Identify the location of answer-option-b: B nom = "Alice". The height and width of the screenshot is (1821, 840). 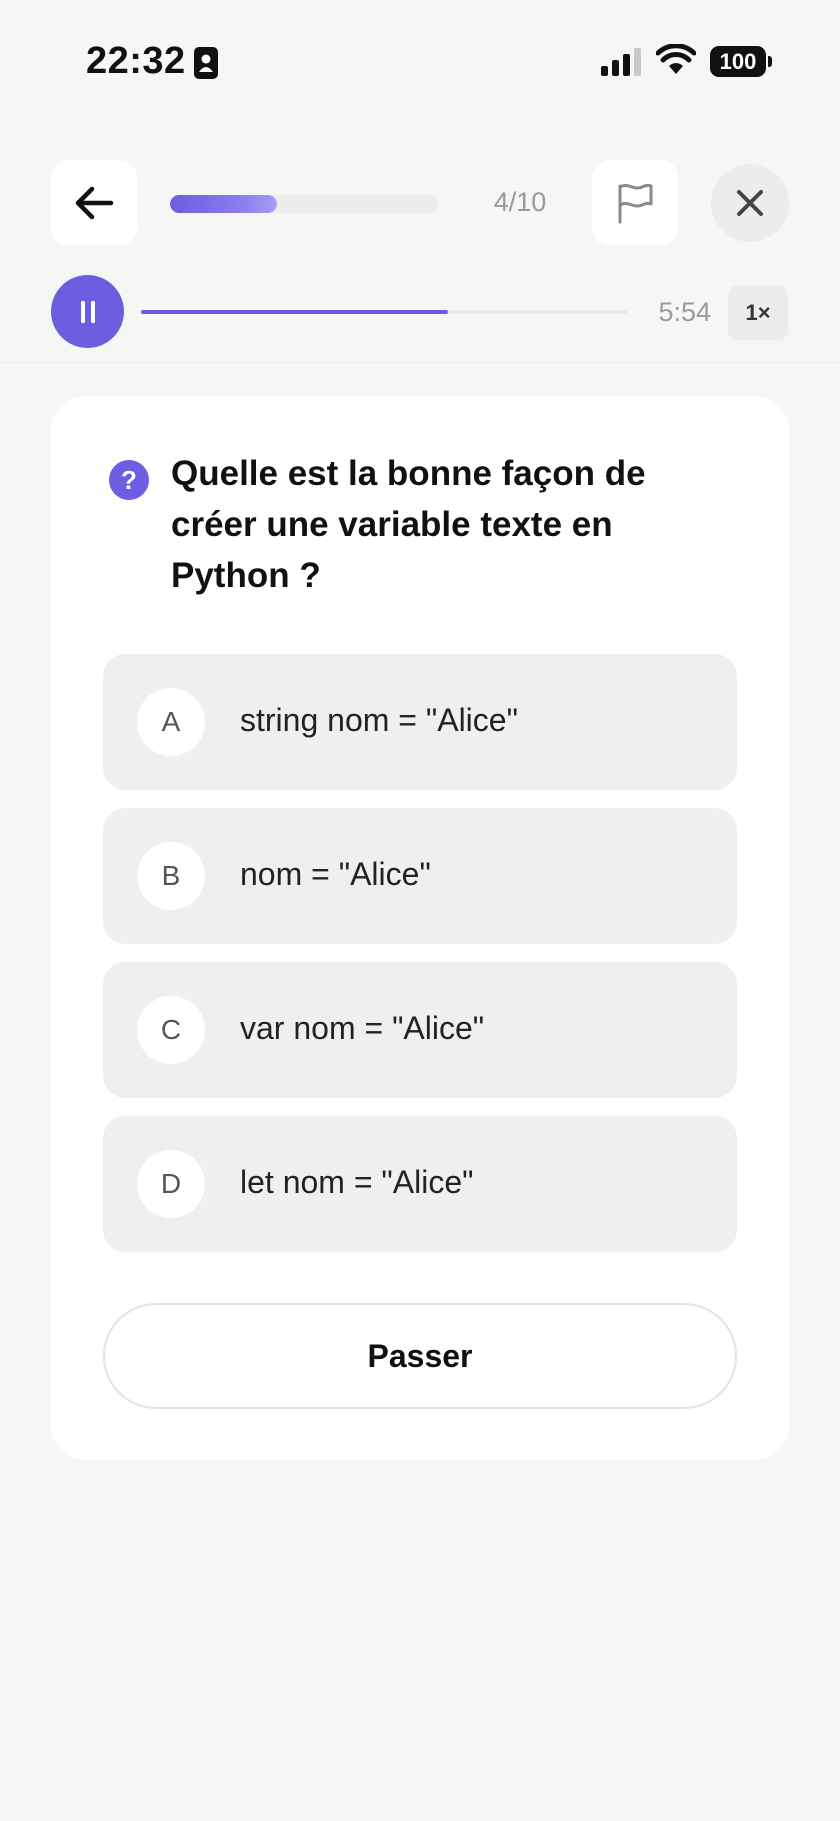
(420, 876).